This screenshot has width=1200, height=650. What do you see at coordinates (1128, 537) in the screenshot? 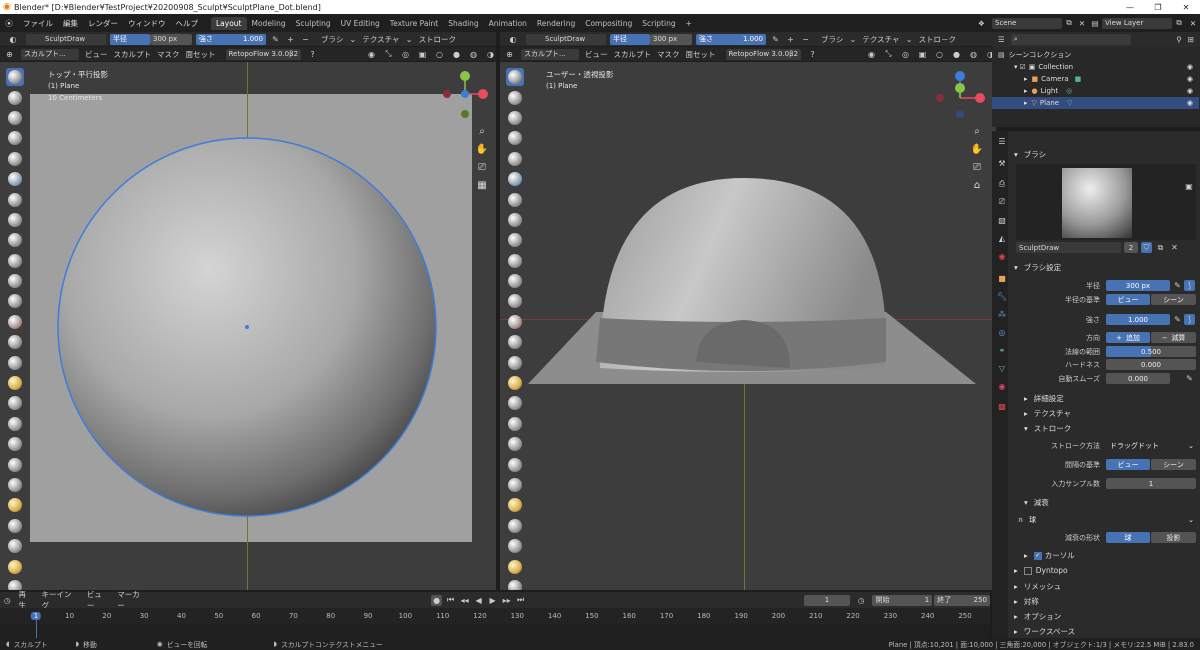
I see `falloff-sphere-button: 球` at bounding box center [1128, 537].